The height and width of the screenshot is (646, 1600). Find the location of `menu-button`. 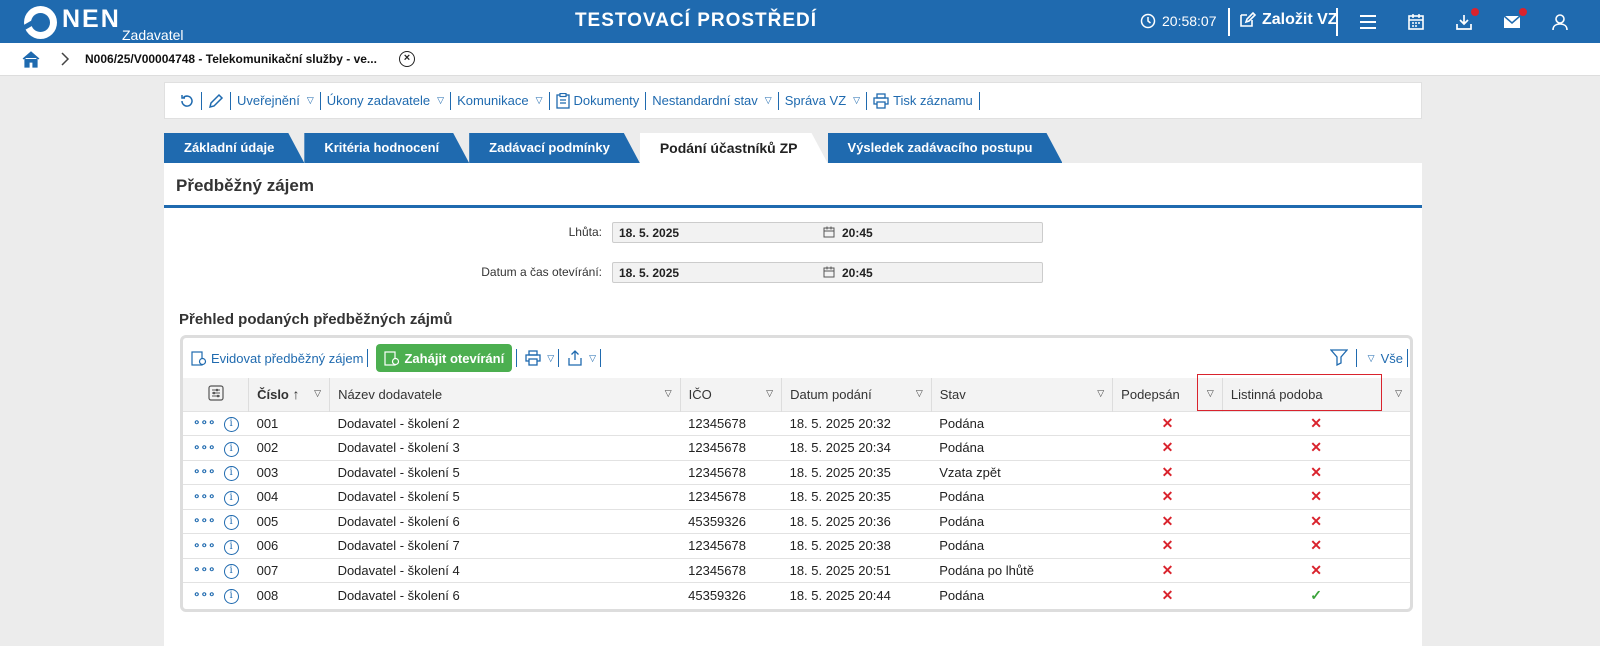

menu-button is located at coordinates (1368, 22).